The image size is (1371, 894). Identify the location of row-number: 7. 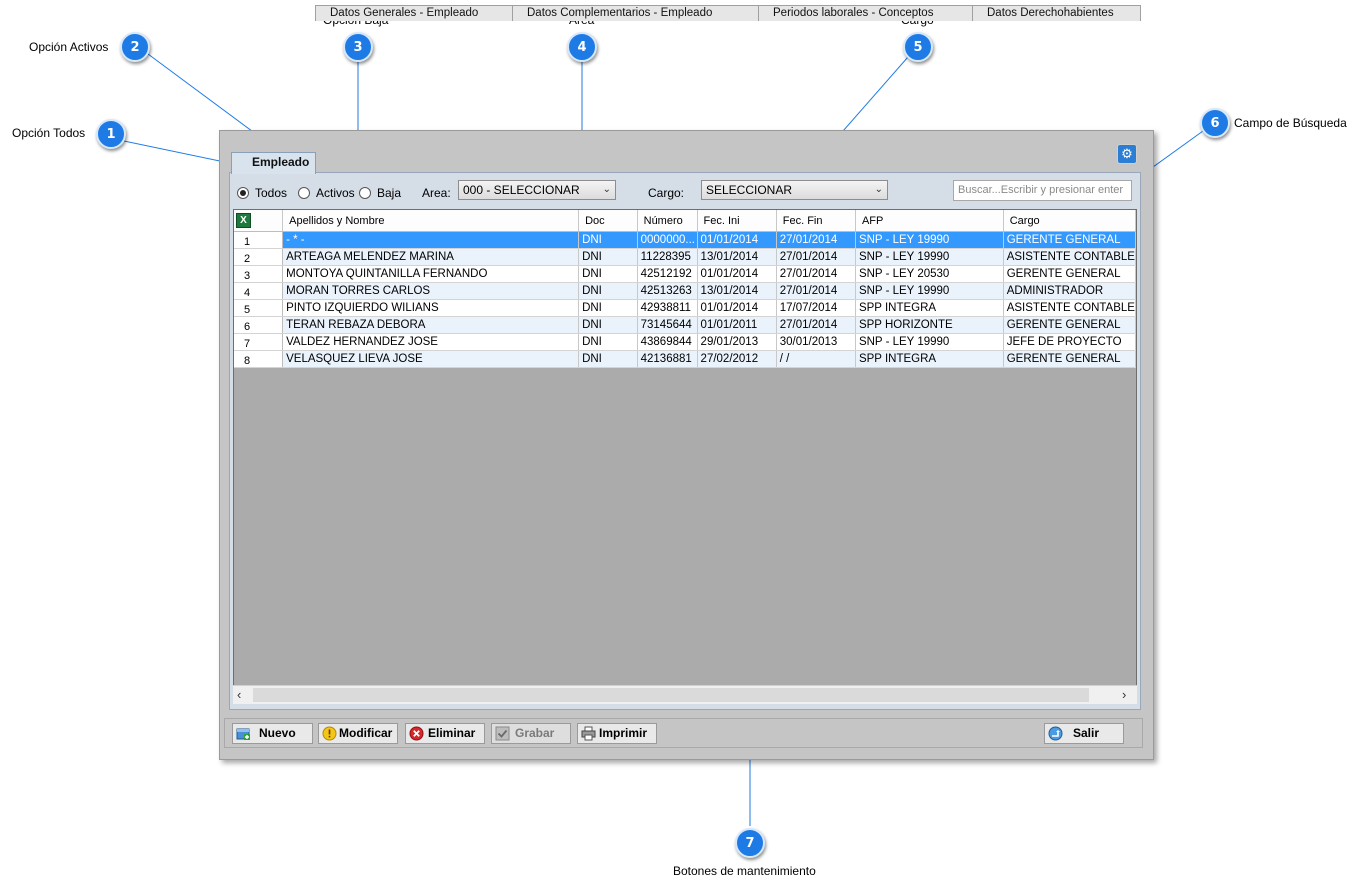
(259, 342).